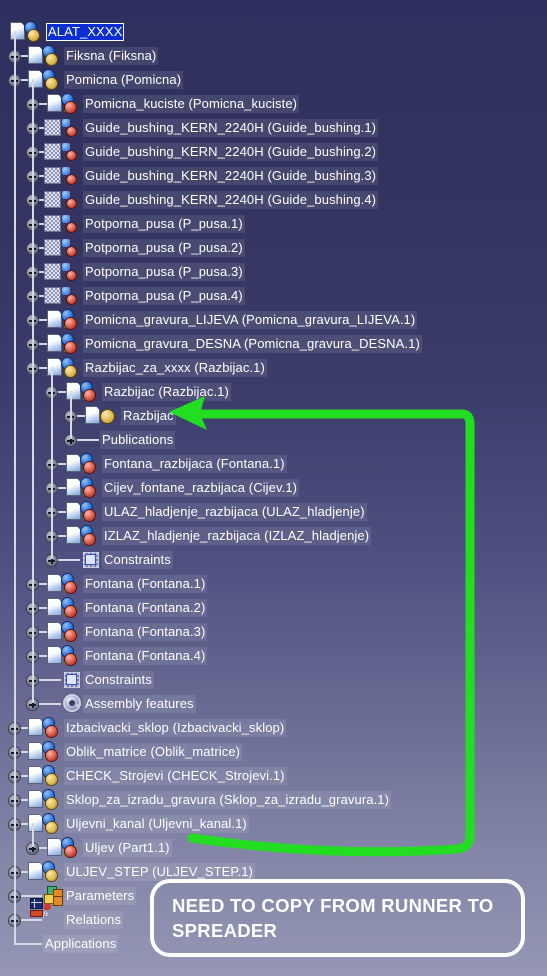  What do you see at coordinates (94, 920) in the screenshot?
I see `tree-item-label: Relations` at bounding box center [94, 920].